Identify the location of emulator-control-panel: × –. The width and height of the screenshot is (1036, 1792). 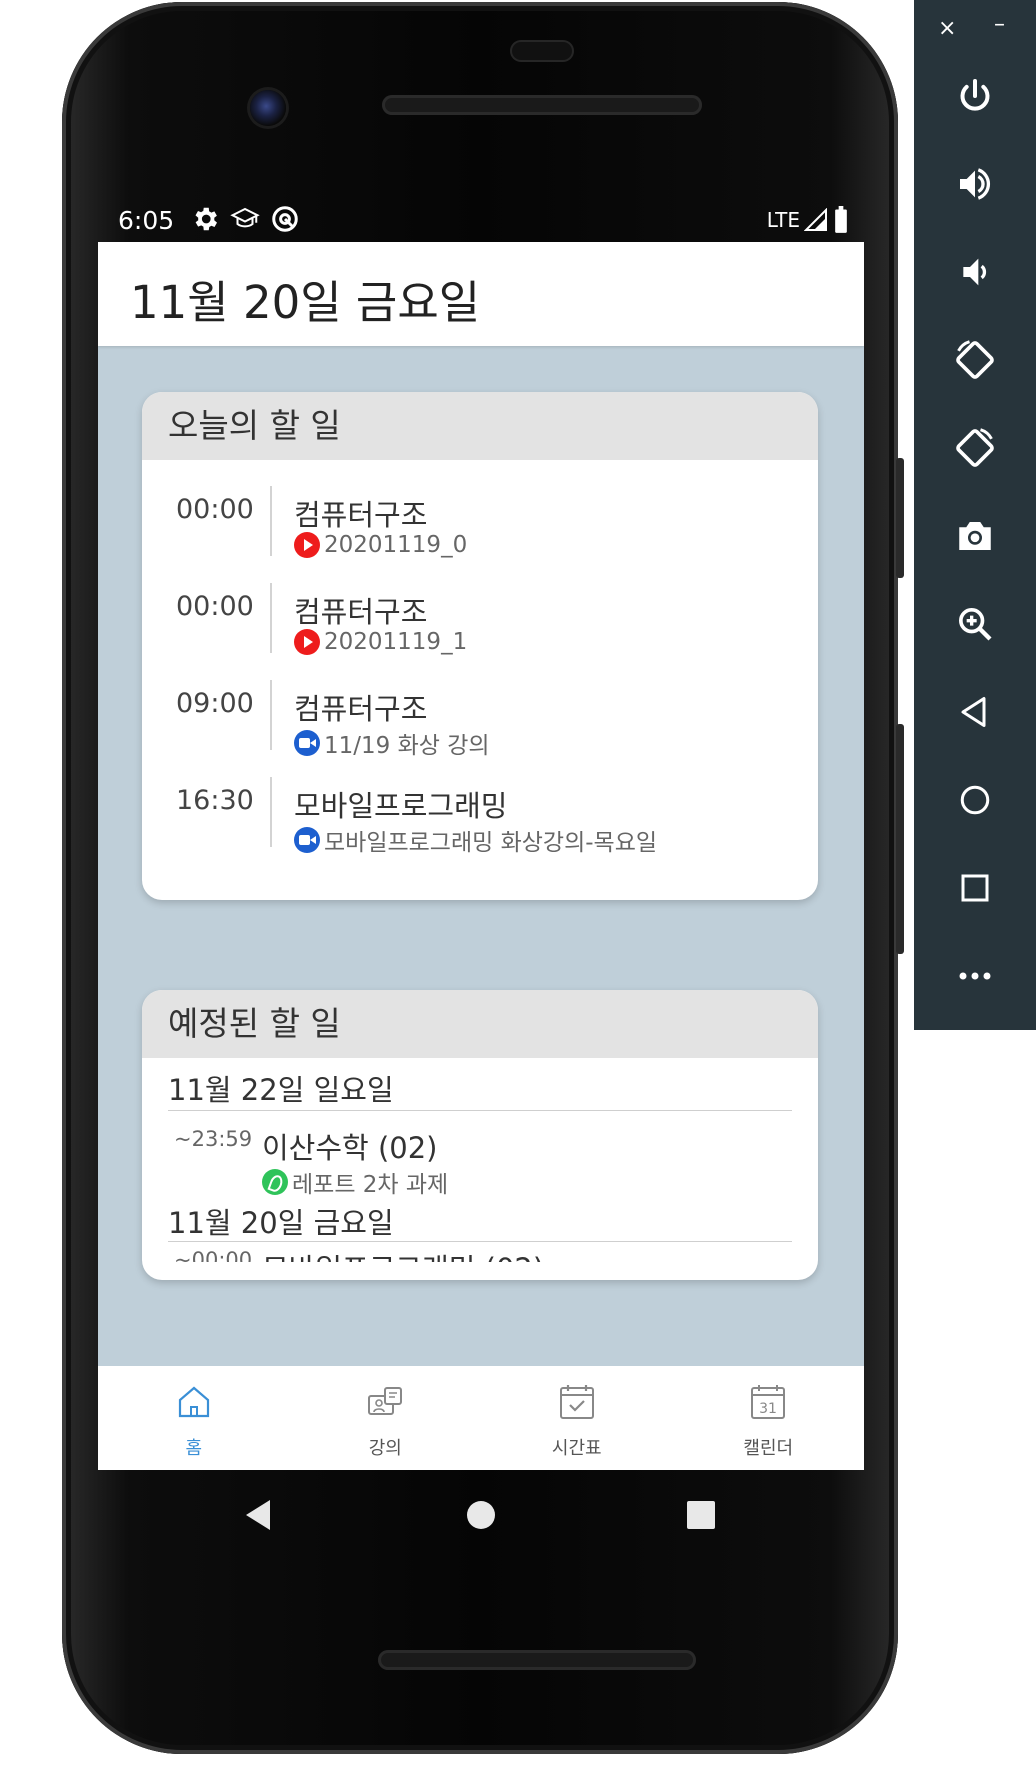
(975, 515).